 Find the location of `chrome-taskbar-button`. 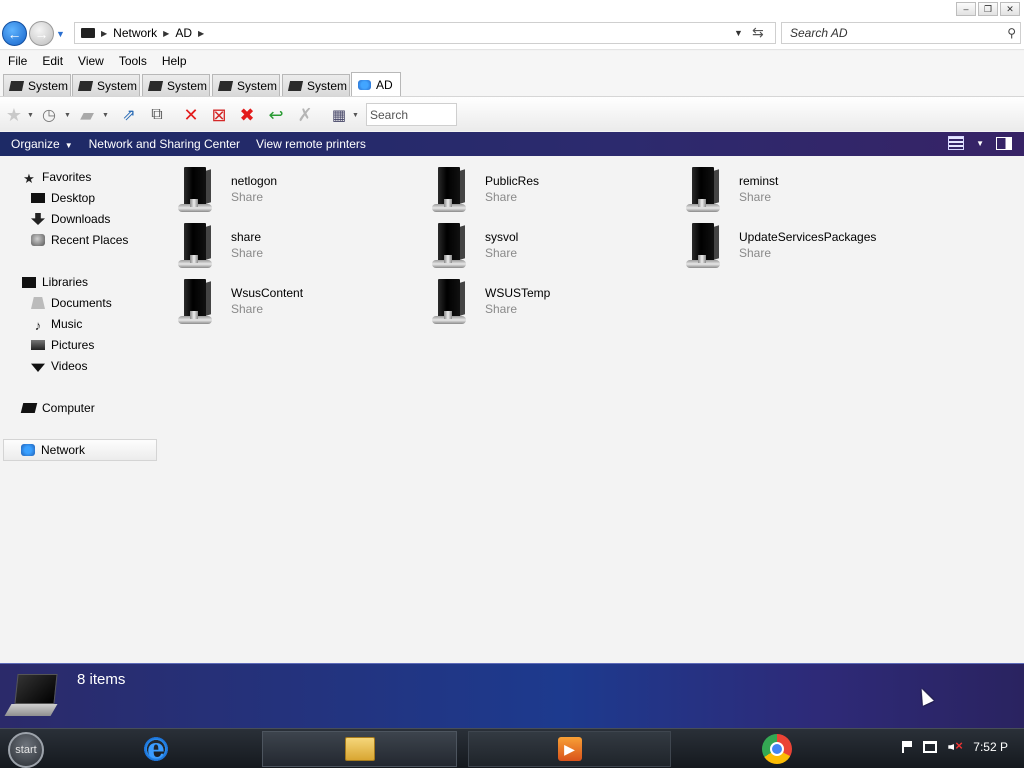

chrome-taskbar-button is located at coordinates (777, 749).